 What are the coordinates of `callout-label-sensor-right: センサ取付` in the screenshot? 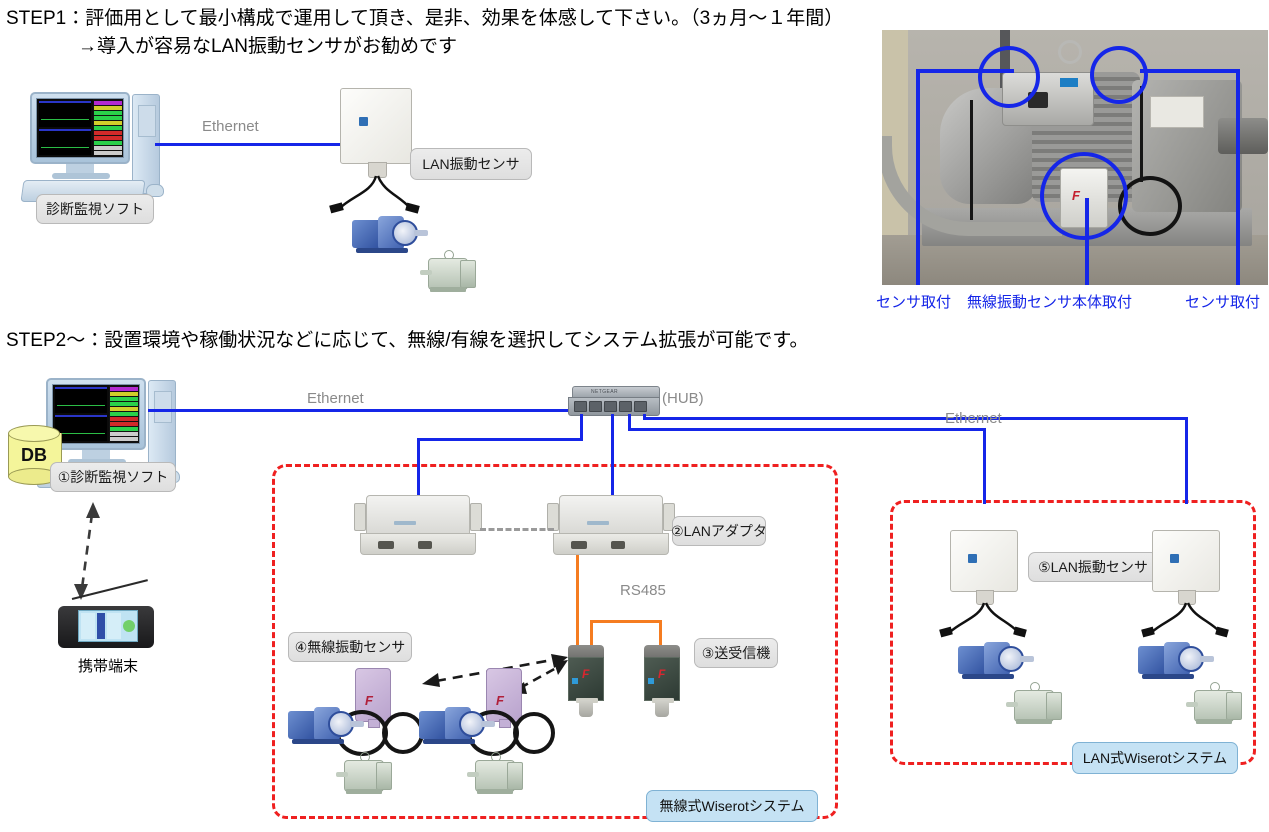 It's located at (1223, 302).